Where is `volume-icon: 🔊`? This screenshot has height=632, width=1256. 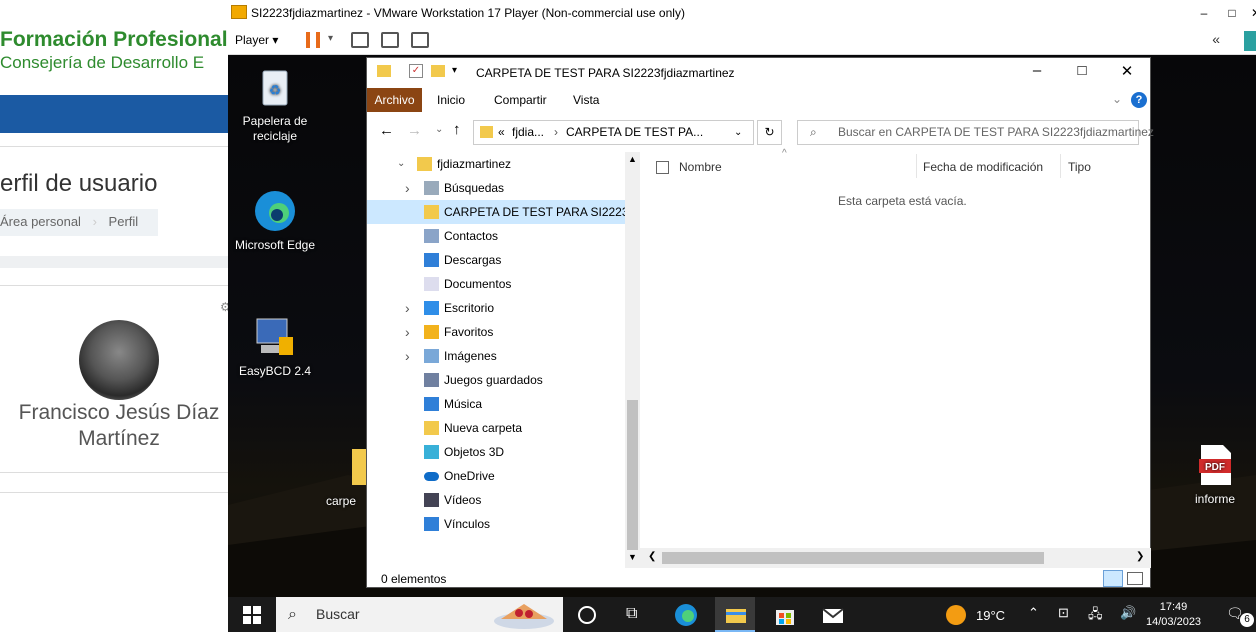 volume-icon: 🔊 is located at coordinates (1128, 613).